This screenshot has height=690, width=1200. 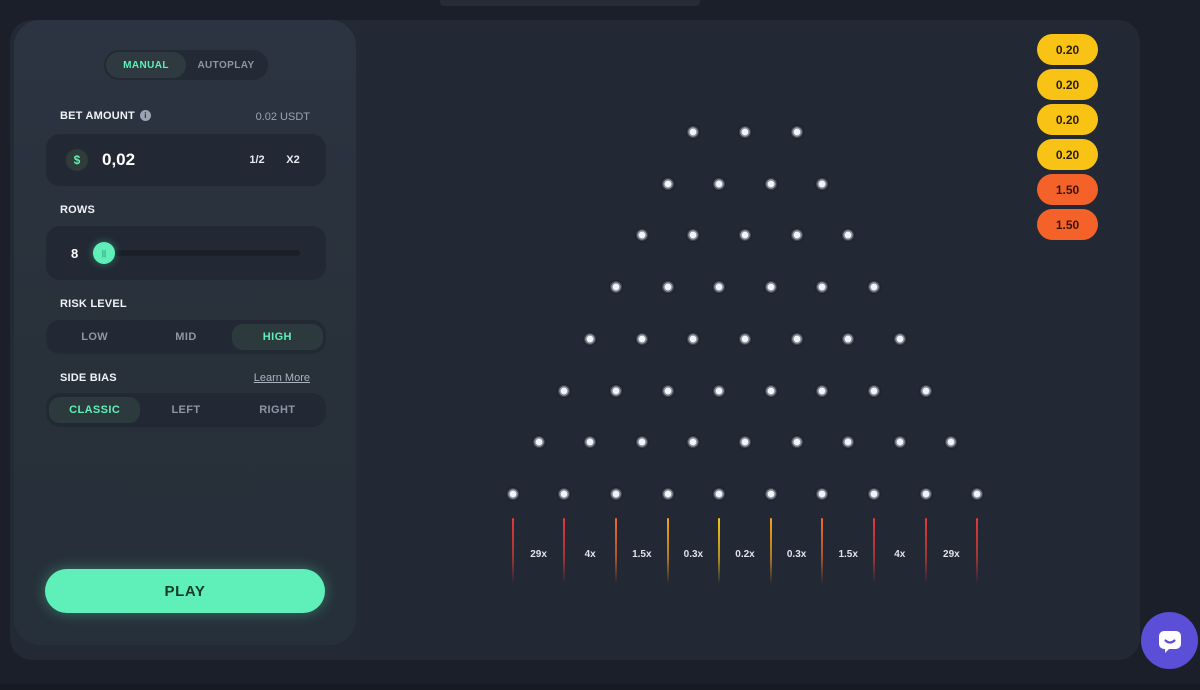 I want to click on bet-converted-value: 0.02 USDT, so click(x=282, y=117).